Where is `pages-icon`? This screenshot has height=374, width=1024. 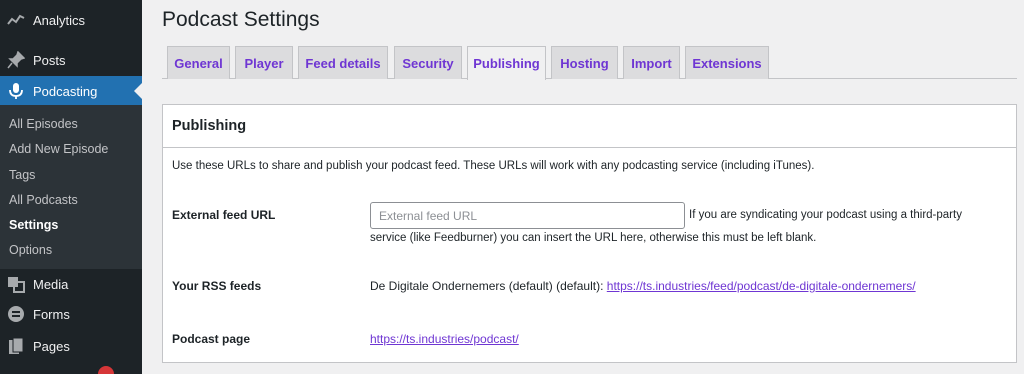
pages-icon is located at coordinates (16, 346).